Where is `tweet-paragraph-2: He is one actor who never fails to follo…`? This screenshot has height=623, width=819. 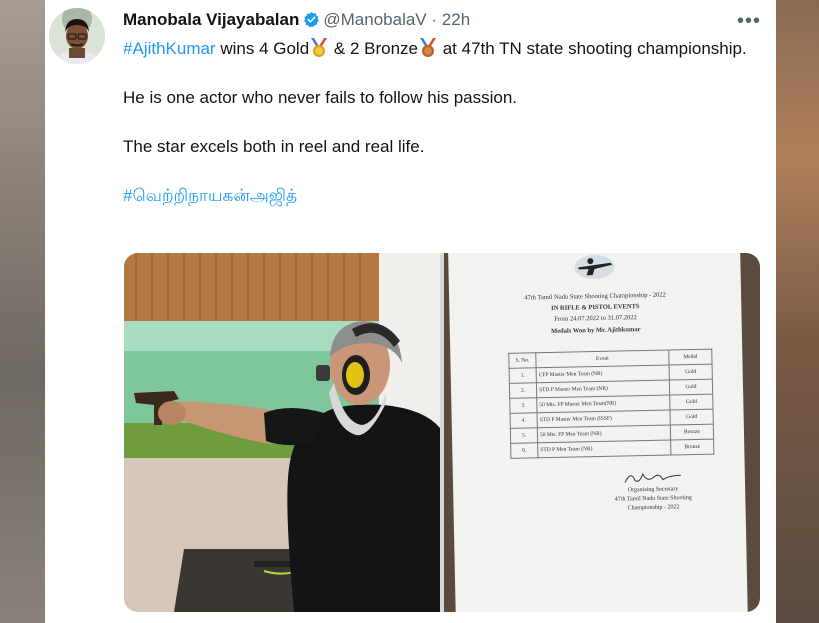
tweet-paragraph-2: He is one actor who never fails to follo… is located at coordinates (320, 97).